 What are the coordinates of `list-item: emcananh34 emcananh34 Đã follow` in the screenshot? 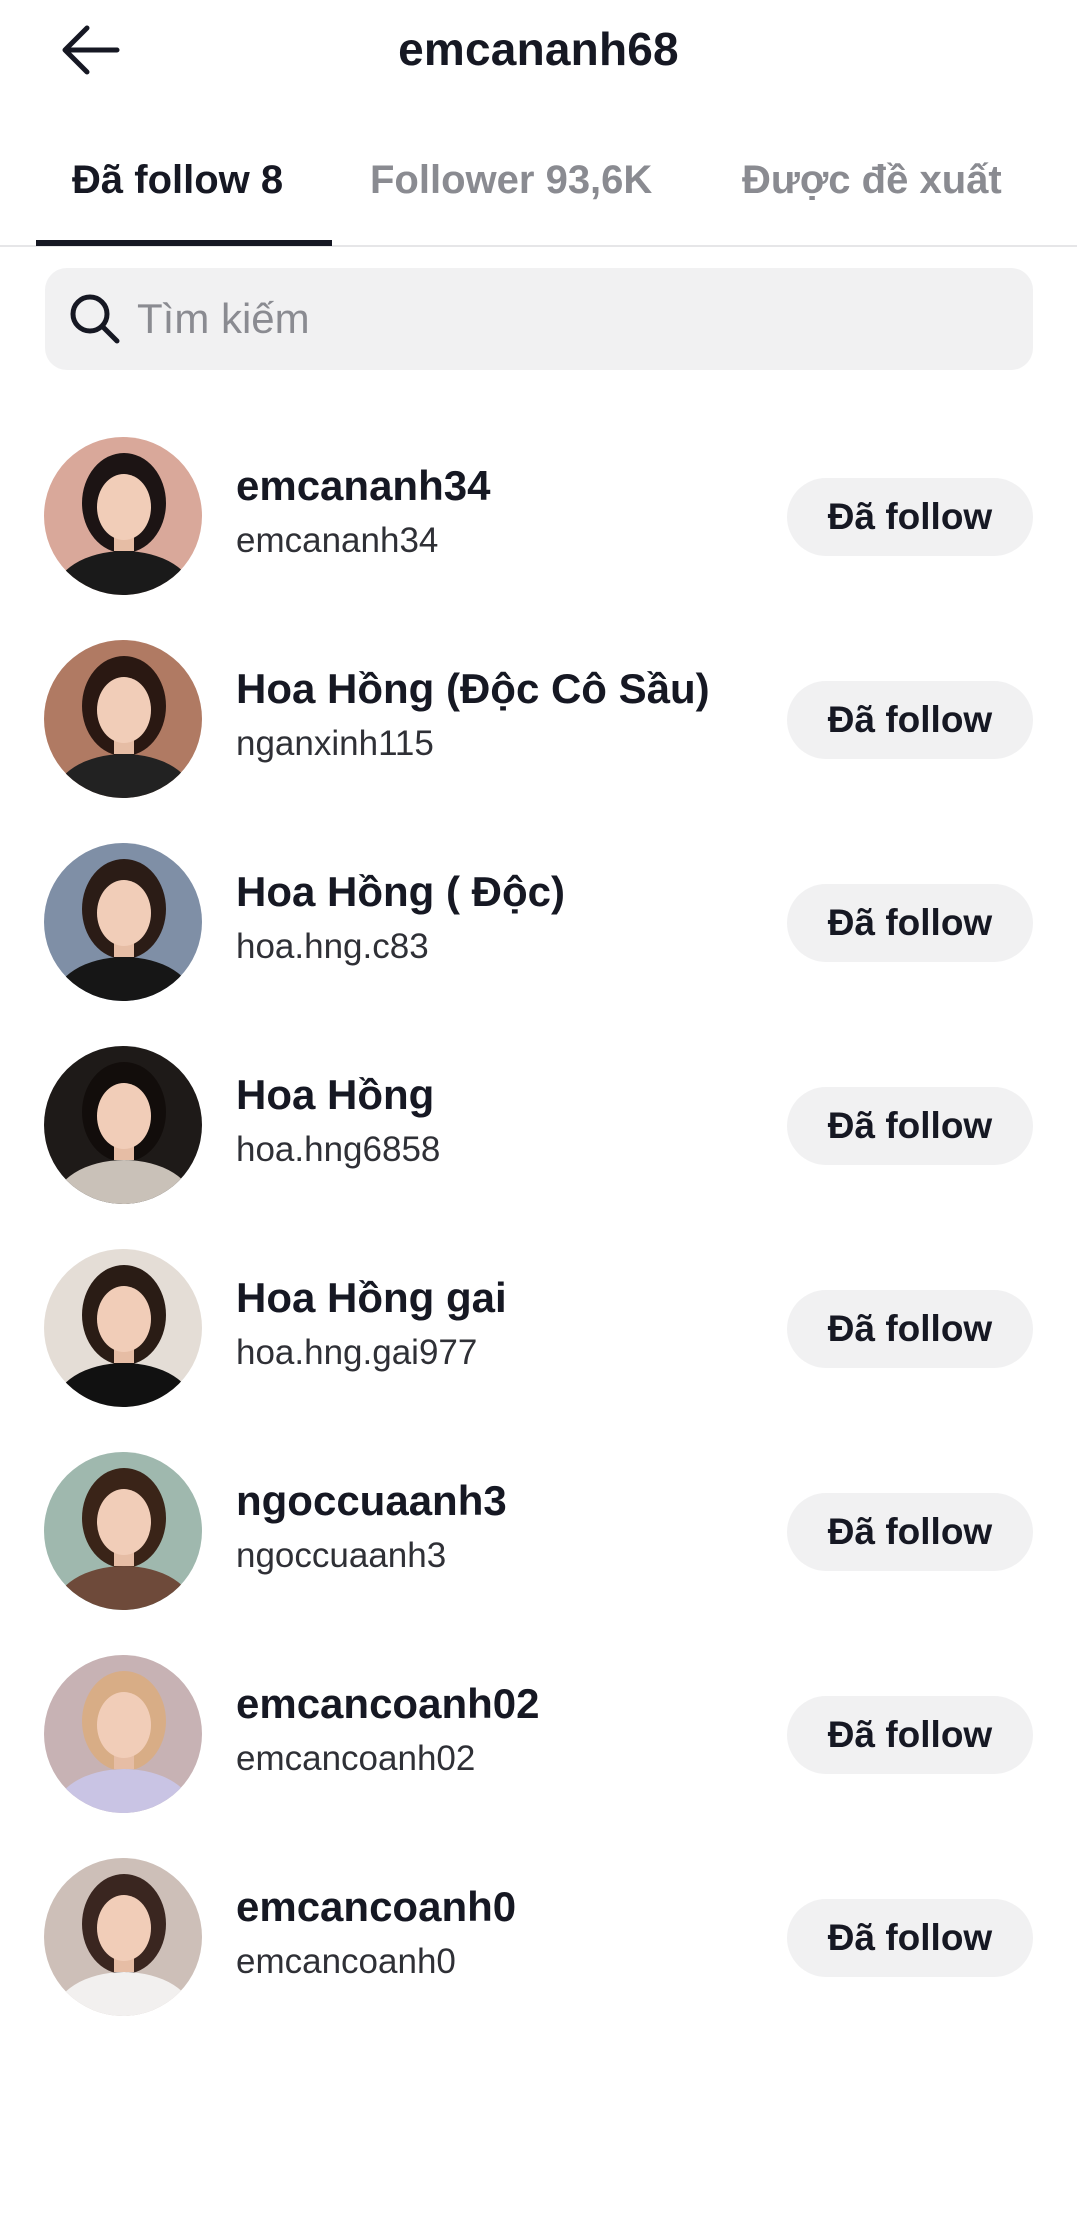 It's located at (538, 518).